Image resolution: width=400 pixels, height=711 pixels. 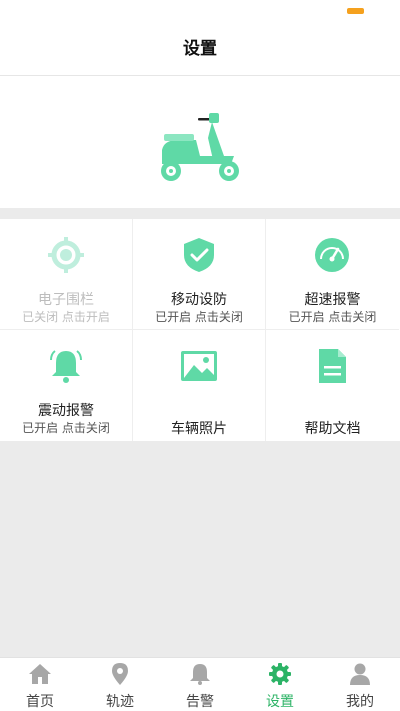 I want to click on motion-guard-status: 已开启 点击关闭, so click(x=199, y=317).